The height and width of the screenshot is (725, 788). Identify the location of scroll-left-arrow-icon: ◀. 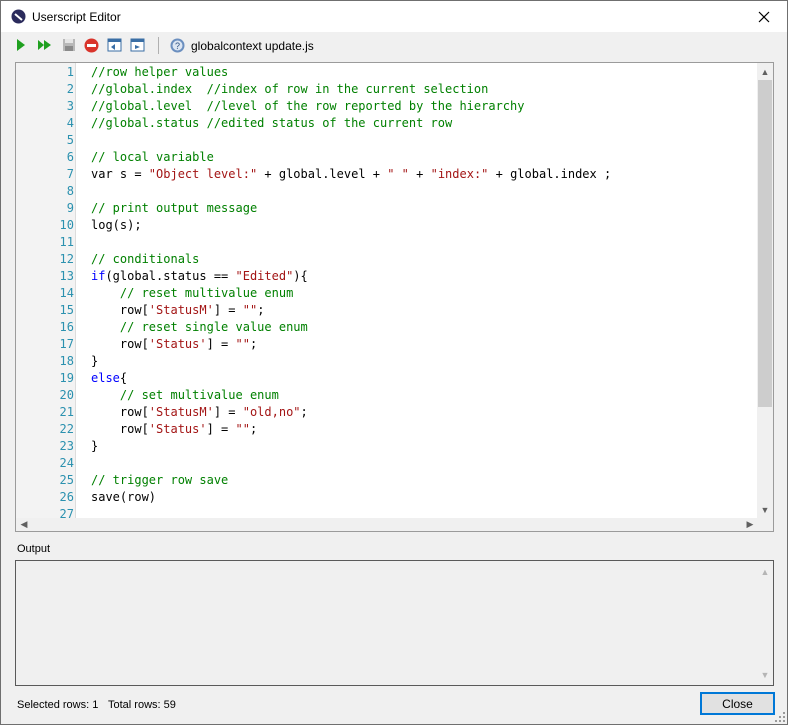
(24, 524).